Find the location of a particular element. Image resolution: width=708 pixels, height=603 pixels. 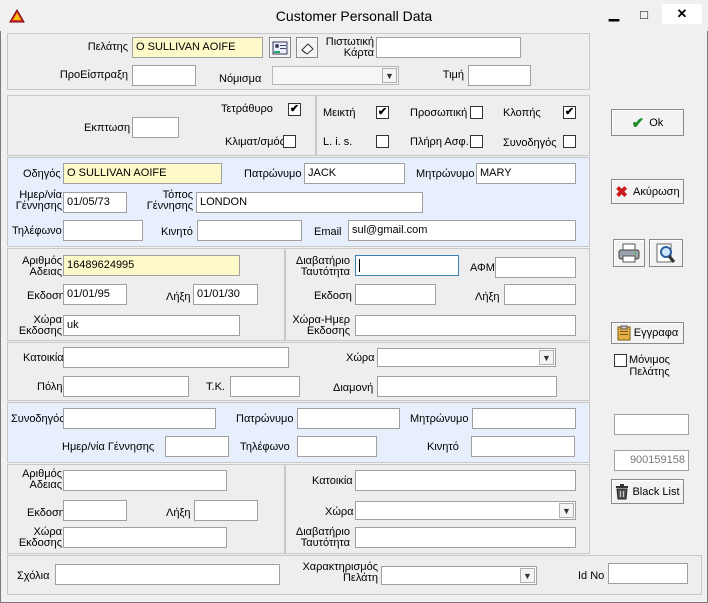

close-button: ✕ is located at coordinates (682, 14).